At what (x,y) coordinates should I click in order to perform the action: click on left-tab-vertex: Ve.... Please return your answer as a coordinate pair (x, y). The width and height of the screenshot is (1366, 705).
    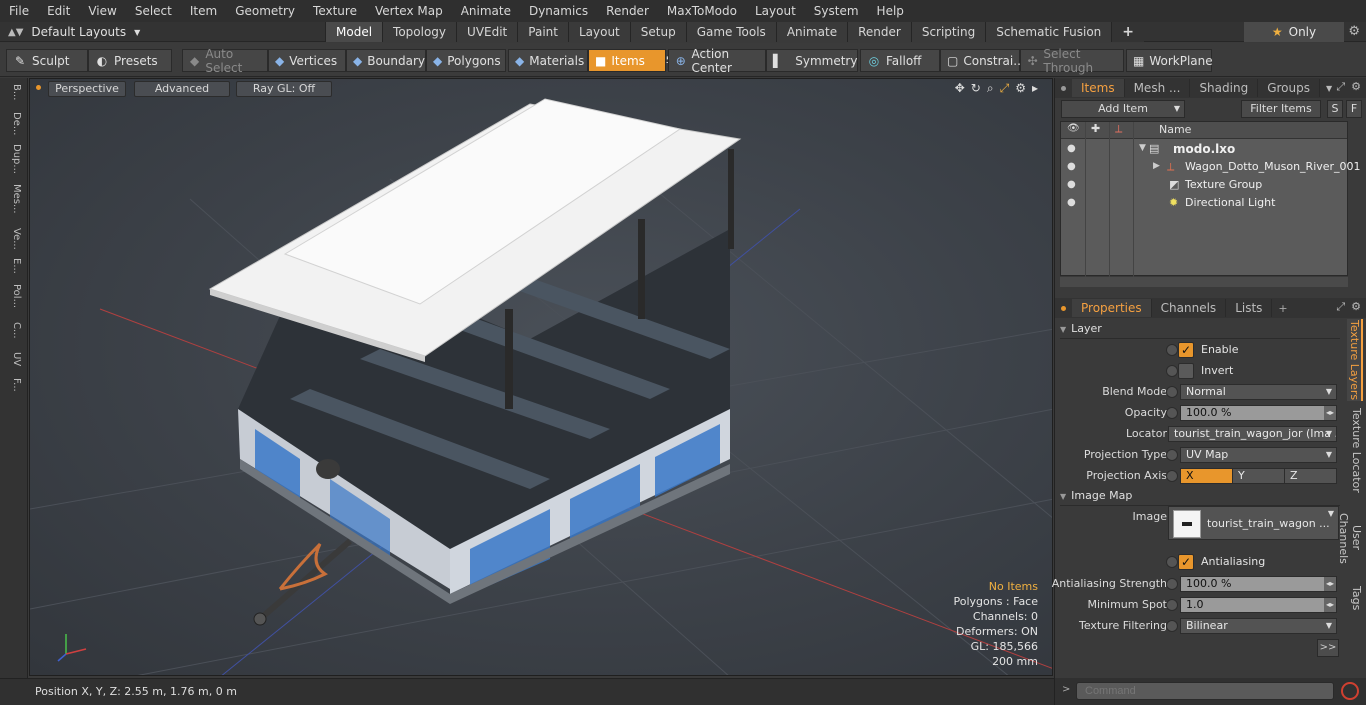
    Looking at the image, I should click on (13, 239).